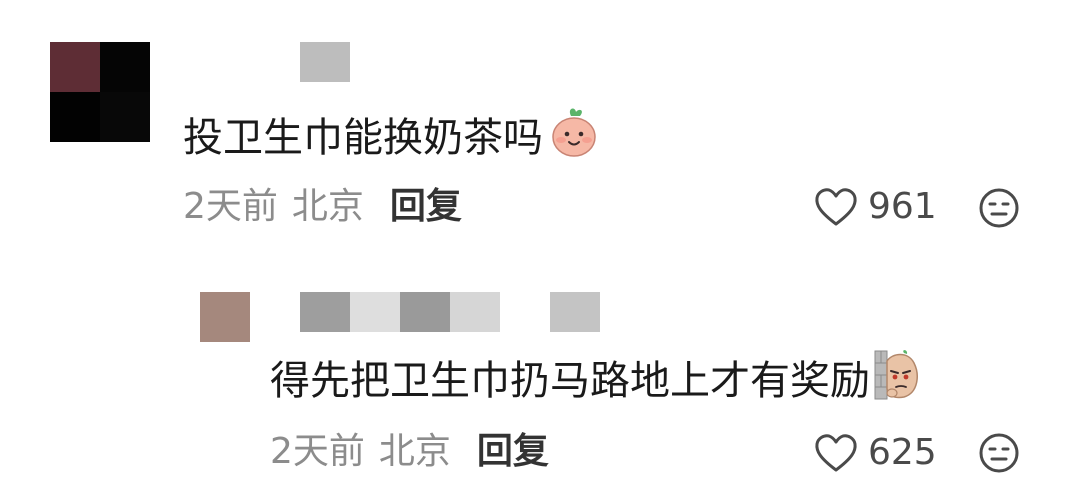 This screenshot has width=1080, height=492. I want to click on like-button: 961, so click(875, 206).